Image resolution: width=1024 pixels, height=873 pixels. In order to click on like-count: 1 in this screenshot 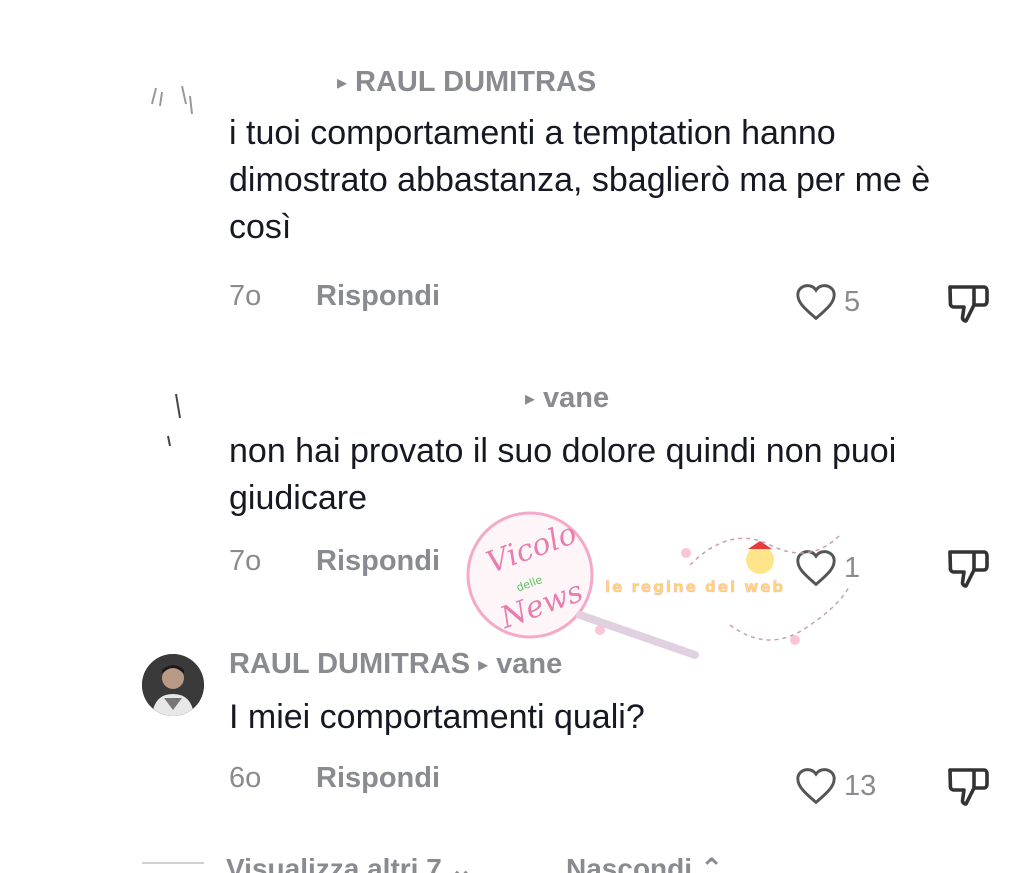, I will do `click(852, 567)`.